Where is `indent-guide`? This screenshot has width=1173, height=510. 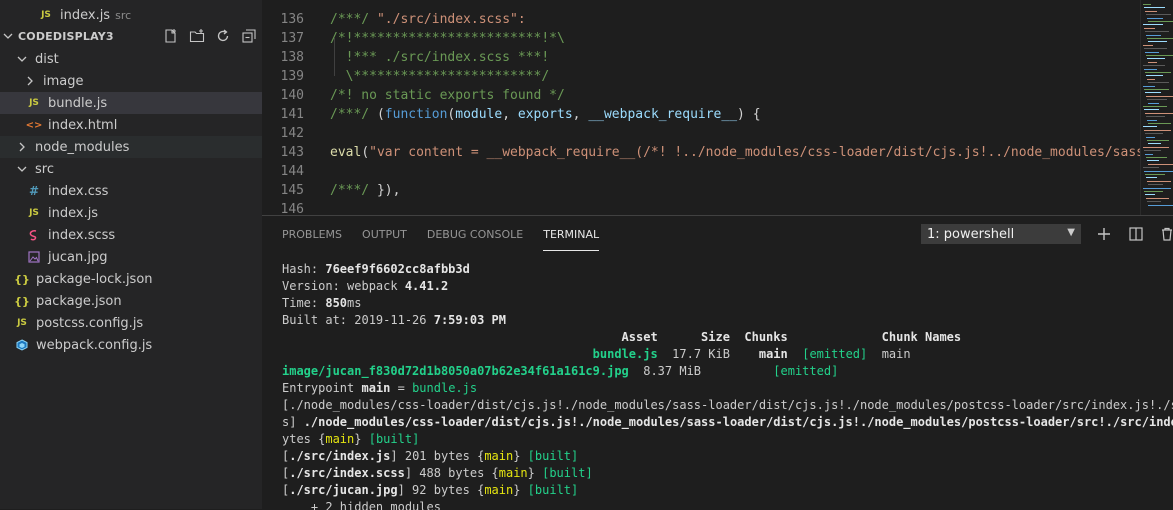 indent-guide is located at coordinates (334, 57).